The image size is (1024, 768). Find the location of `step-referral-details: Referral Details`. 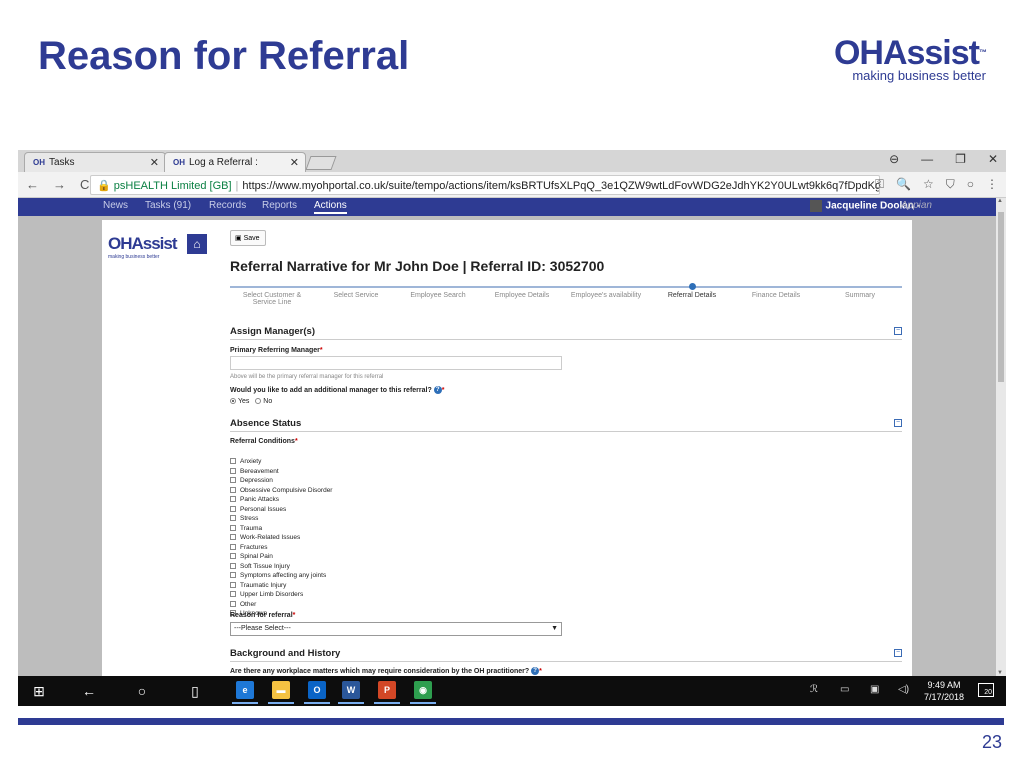

step-referral-details: Referral Details is located at coordinates (692, 295).